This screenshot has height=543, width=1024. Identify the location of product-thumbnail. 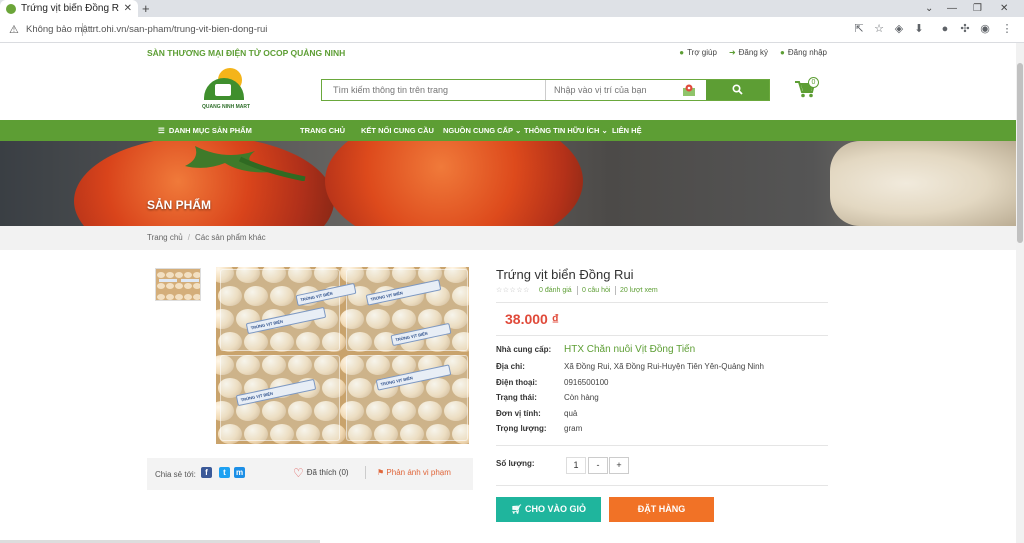
(178, 284).